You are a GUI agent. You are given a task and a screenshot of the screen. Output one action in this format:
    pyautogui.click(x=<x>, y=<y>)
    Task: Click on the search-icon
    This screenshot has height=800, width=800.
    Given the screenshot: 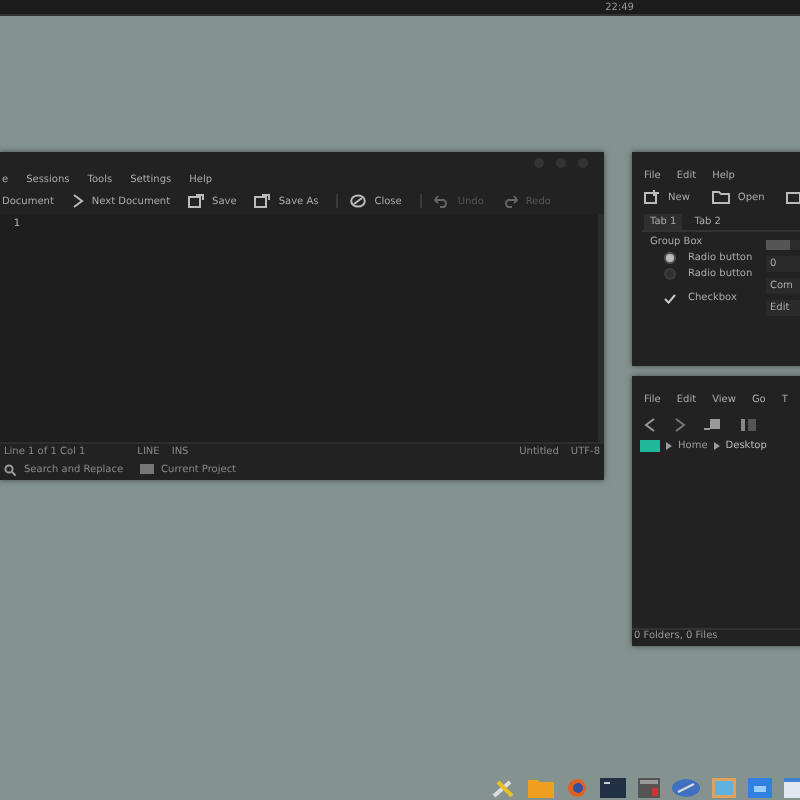 What is the action you would take?
    pyautogui.click(x=10, y=469)
    